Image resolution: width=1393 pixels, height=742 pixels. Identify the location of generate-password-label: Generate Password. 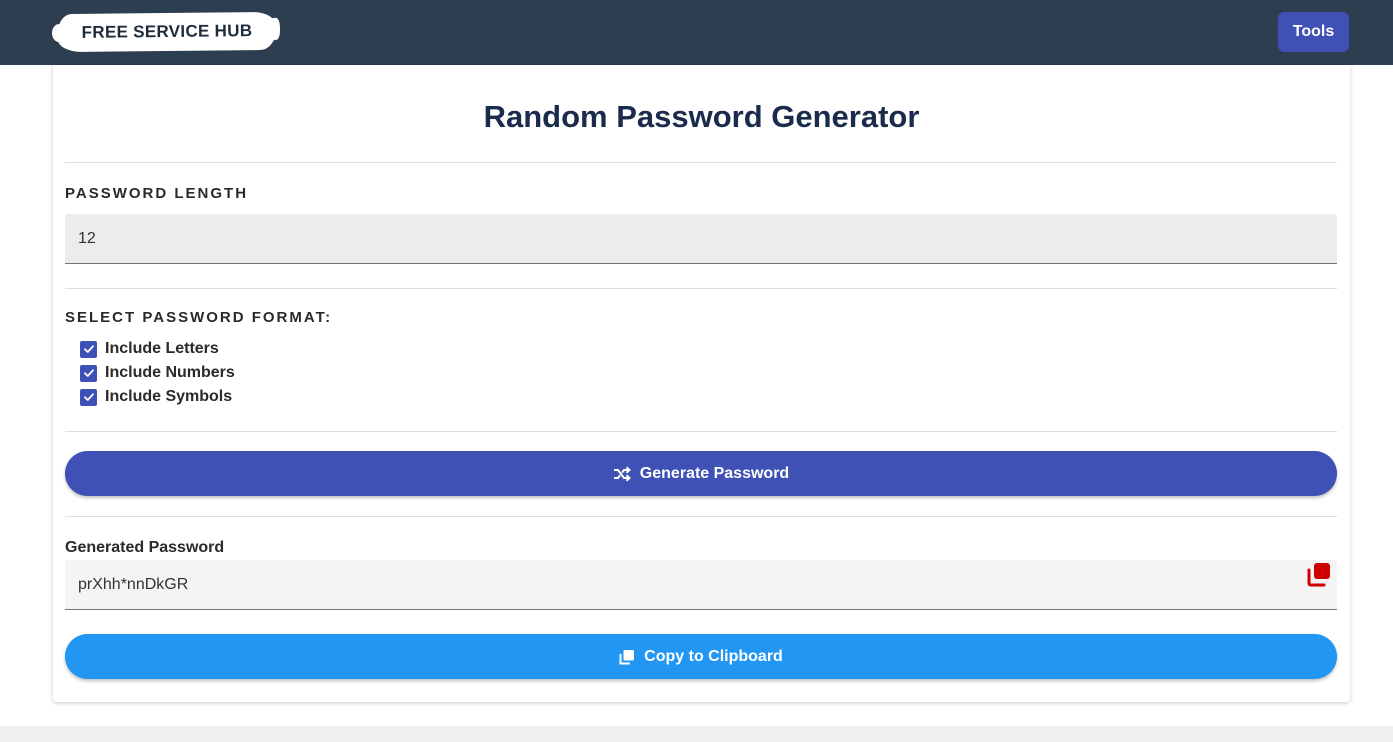
(714, 473).